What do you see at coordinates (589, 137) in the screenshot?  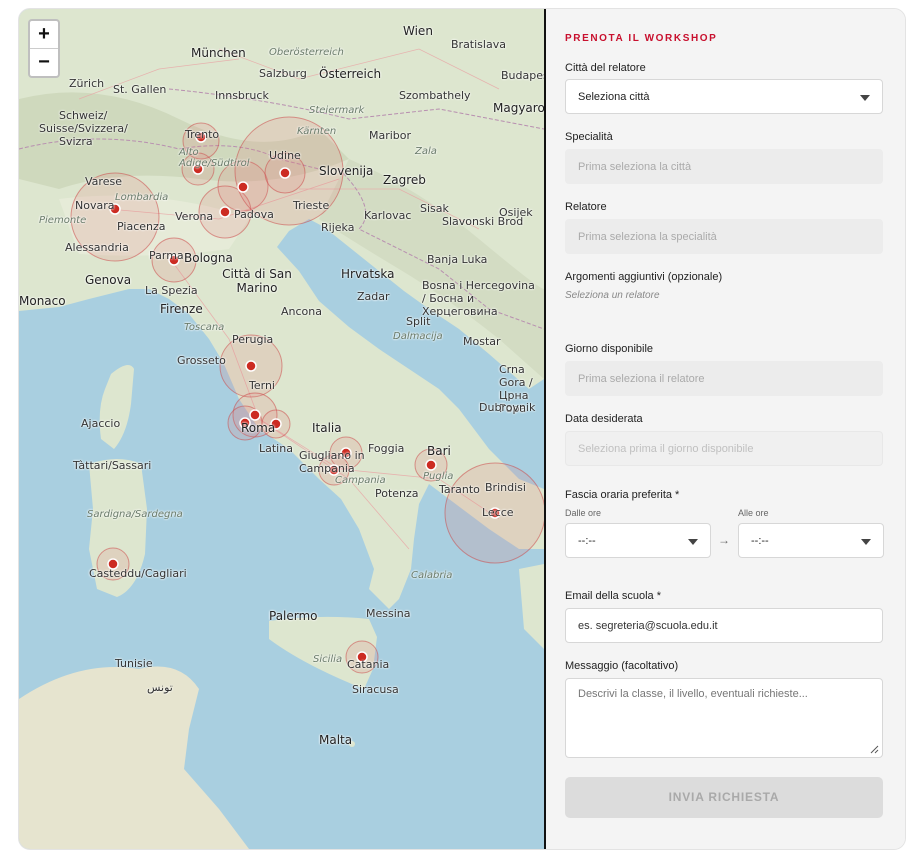 I see `specialty-field-label: Specialità` at bounding box center [589, 137].